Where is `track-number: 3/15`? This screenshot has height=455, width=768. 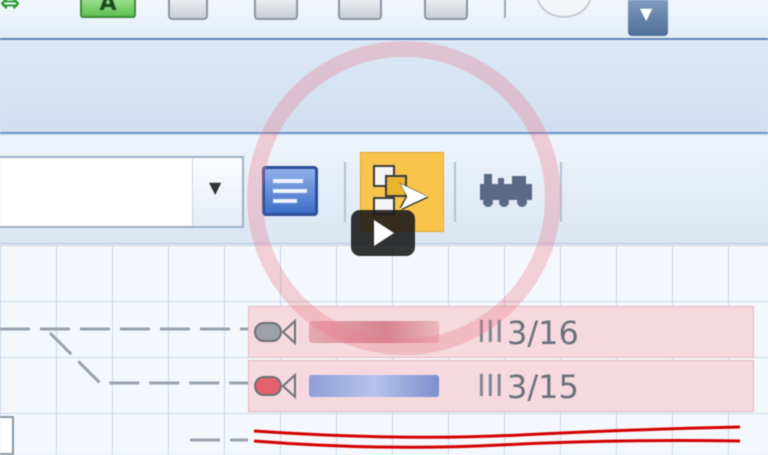 track-number: 3/15 is located at coordinates (543, 387).